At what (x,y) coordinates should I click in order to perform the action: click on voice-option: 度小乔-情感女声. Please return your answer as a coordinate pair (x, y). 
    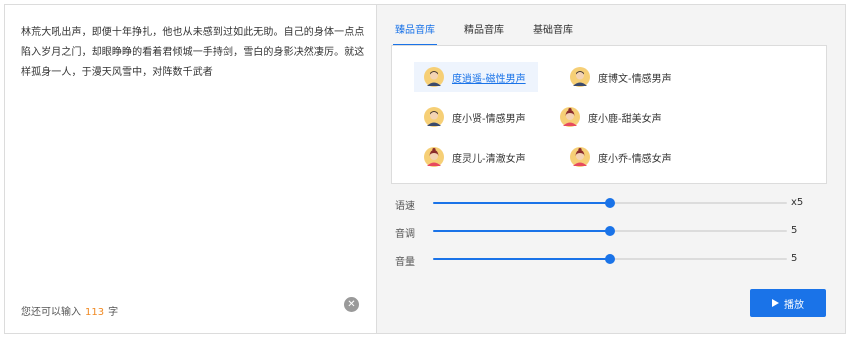
    Looking at the image, I should click on (625, 157).